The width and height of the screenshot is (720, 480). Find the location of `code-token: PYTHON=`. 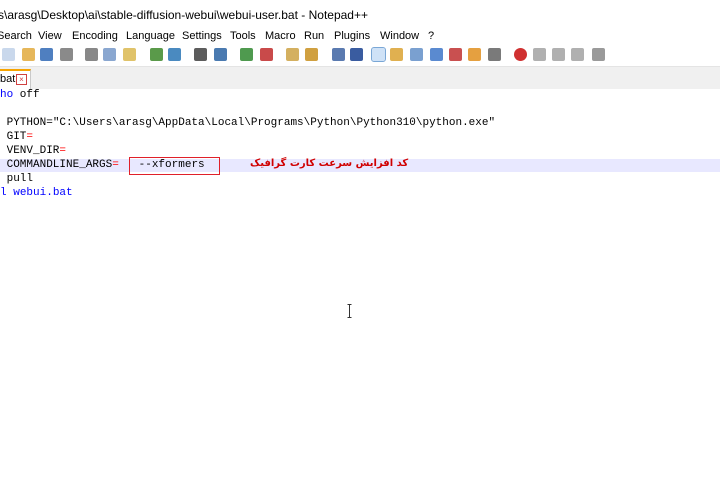

code-token: PYTHON= is located at coordinates (26, 123).